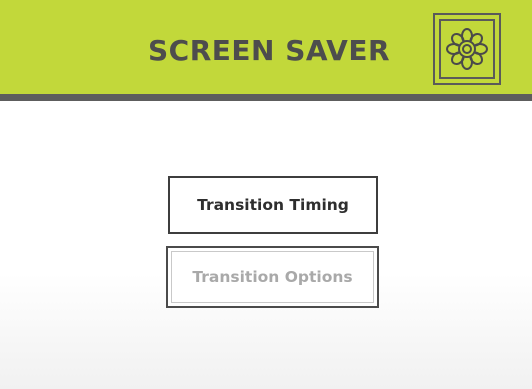  I want to click on transition-timing-button: Transition Timing, so click(273, 205).